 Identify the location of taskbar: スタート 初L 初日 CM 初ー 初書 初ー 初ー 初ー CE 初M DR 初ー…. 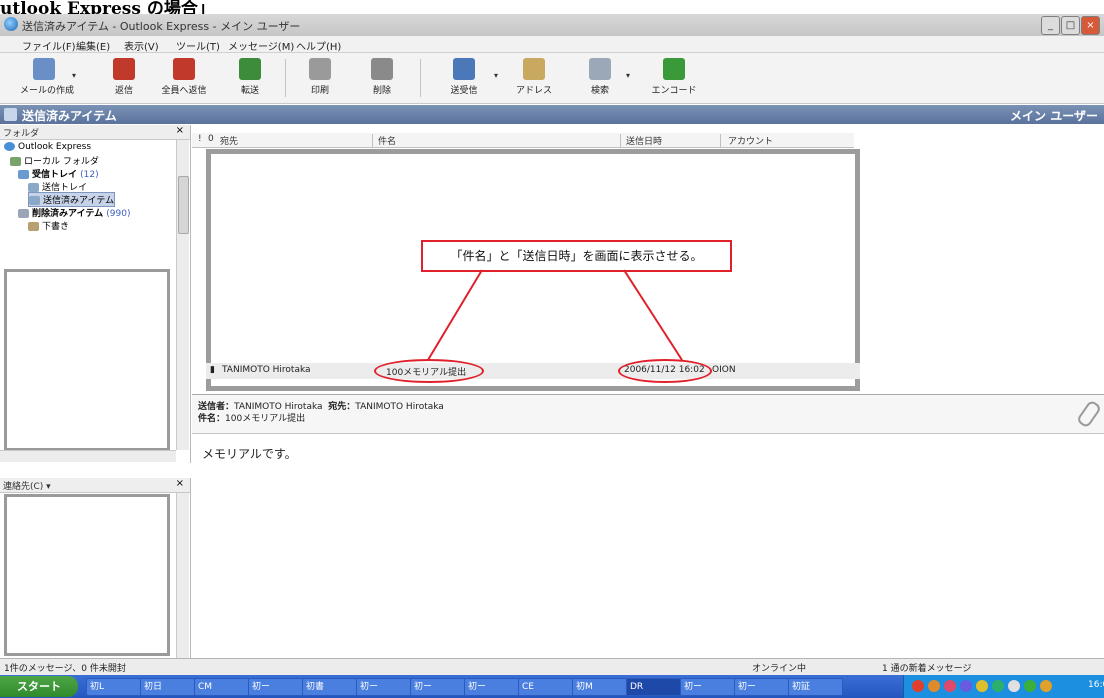
(552, 686).